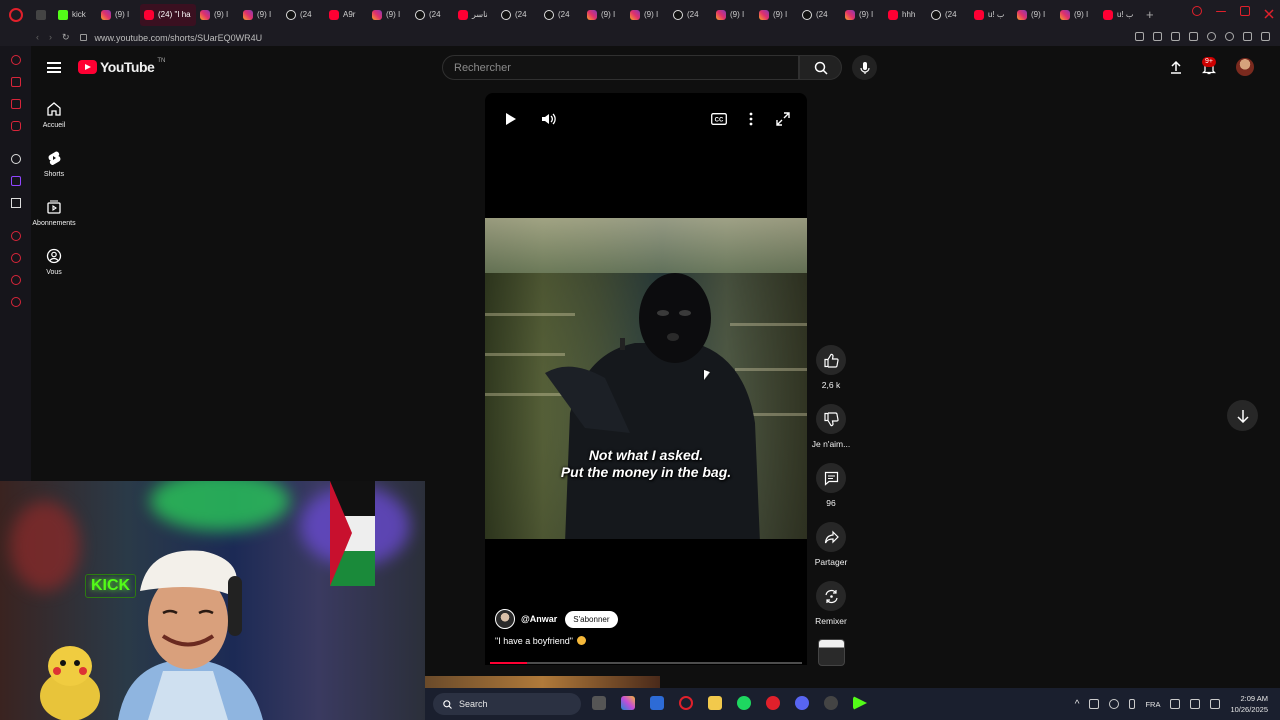  Describe the element at coordinates (831, 596) in the screenshot. I see `remix-button` at that location.